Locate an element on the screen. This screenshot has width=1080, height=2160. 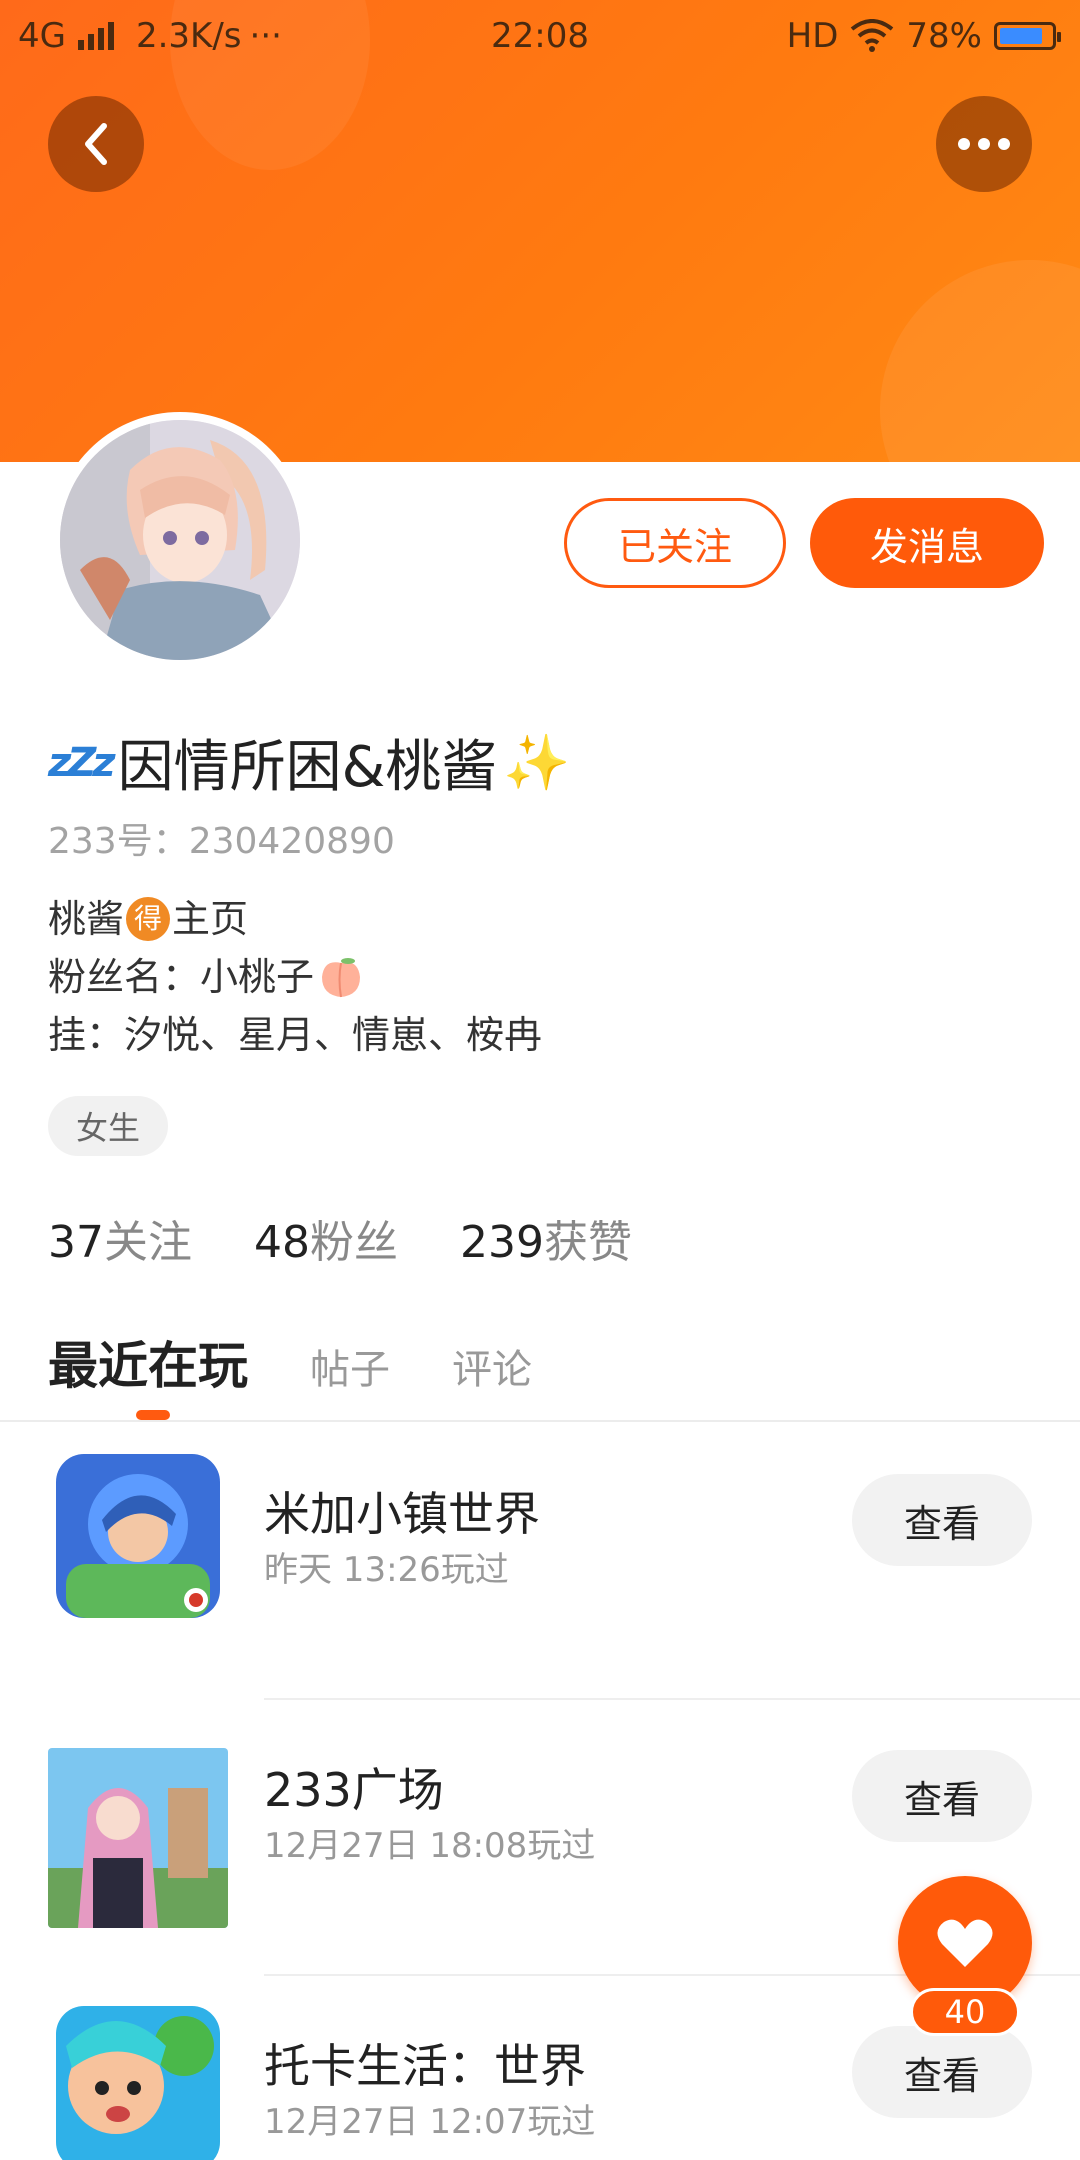
back-button is located at coordinates (96, 144).